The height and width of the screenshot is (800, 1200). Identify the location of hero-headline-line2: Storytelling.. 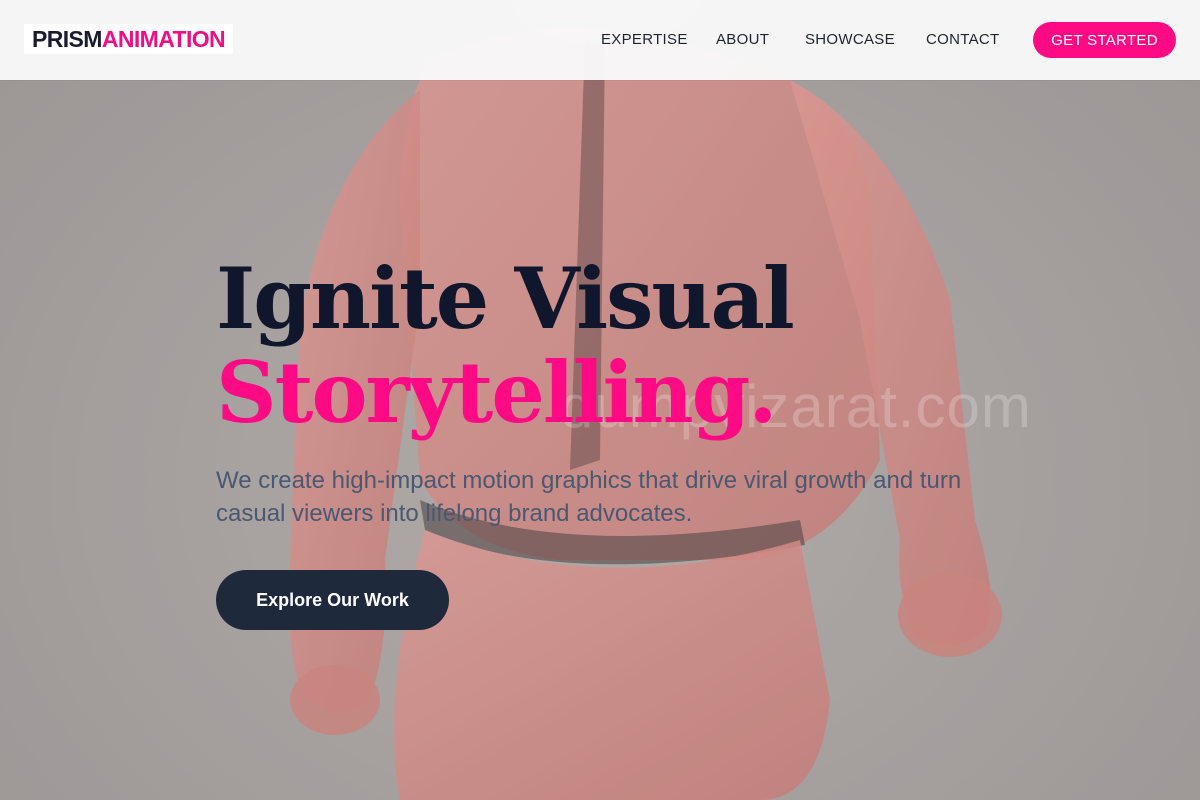
(497, 392).